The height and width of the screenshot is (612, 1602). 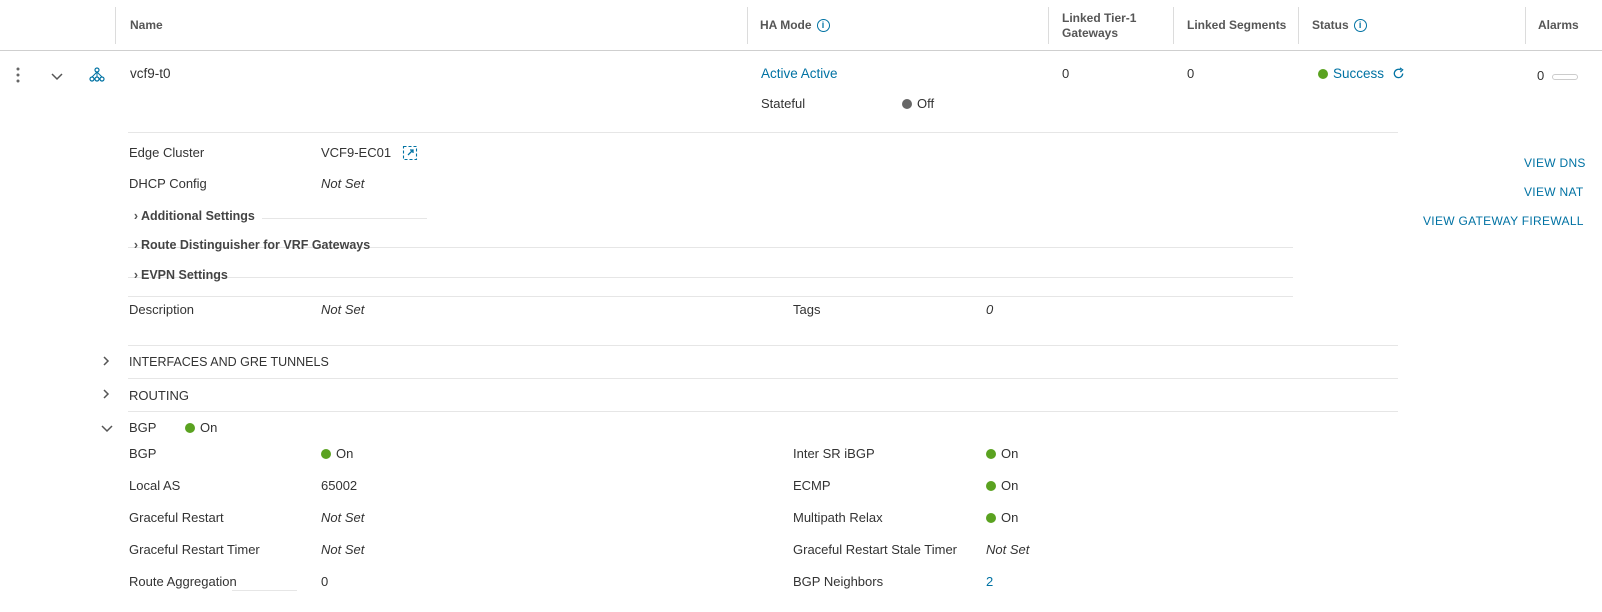 I want to click on bgp-section-status-value: On, so click(x=209, y=427).